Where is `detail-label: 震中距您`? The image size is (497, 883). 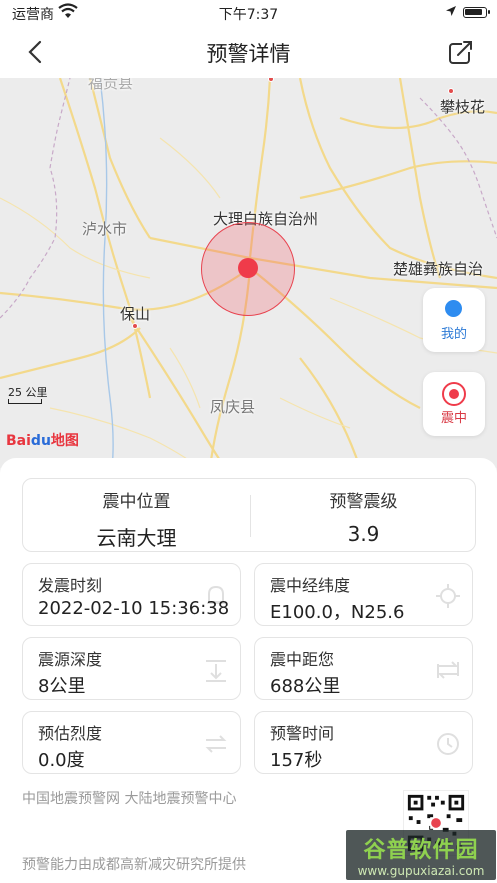
detail-label: 震中距您 is located at coordinates (302, 659).